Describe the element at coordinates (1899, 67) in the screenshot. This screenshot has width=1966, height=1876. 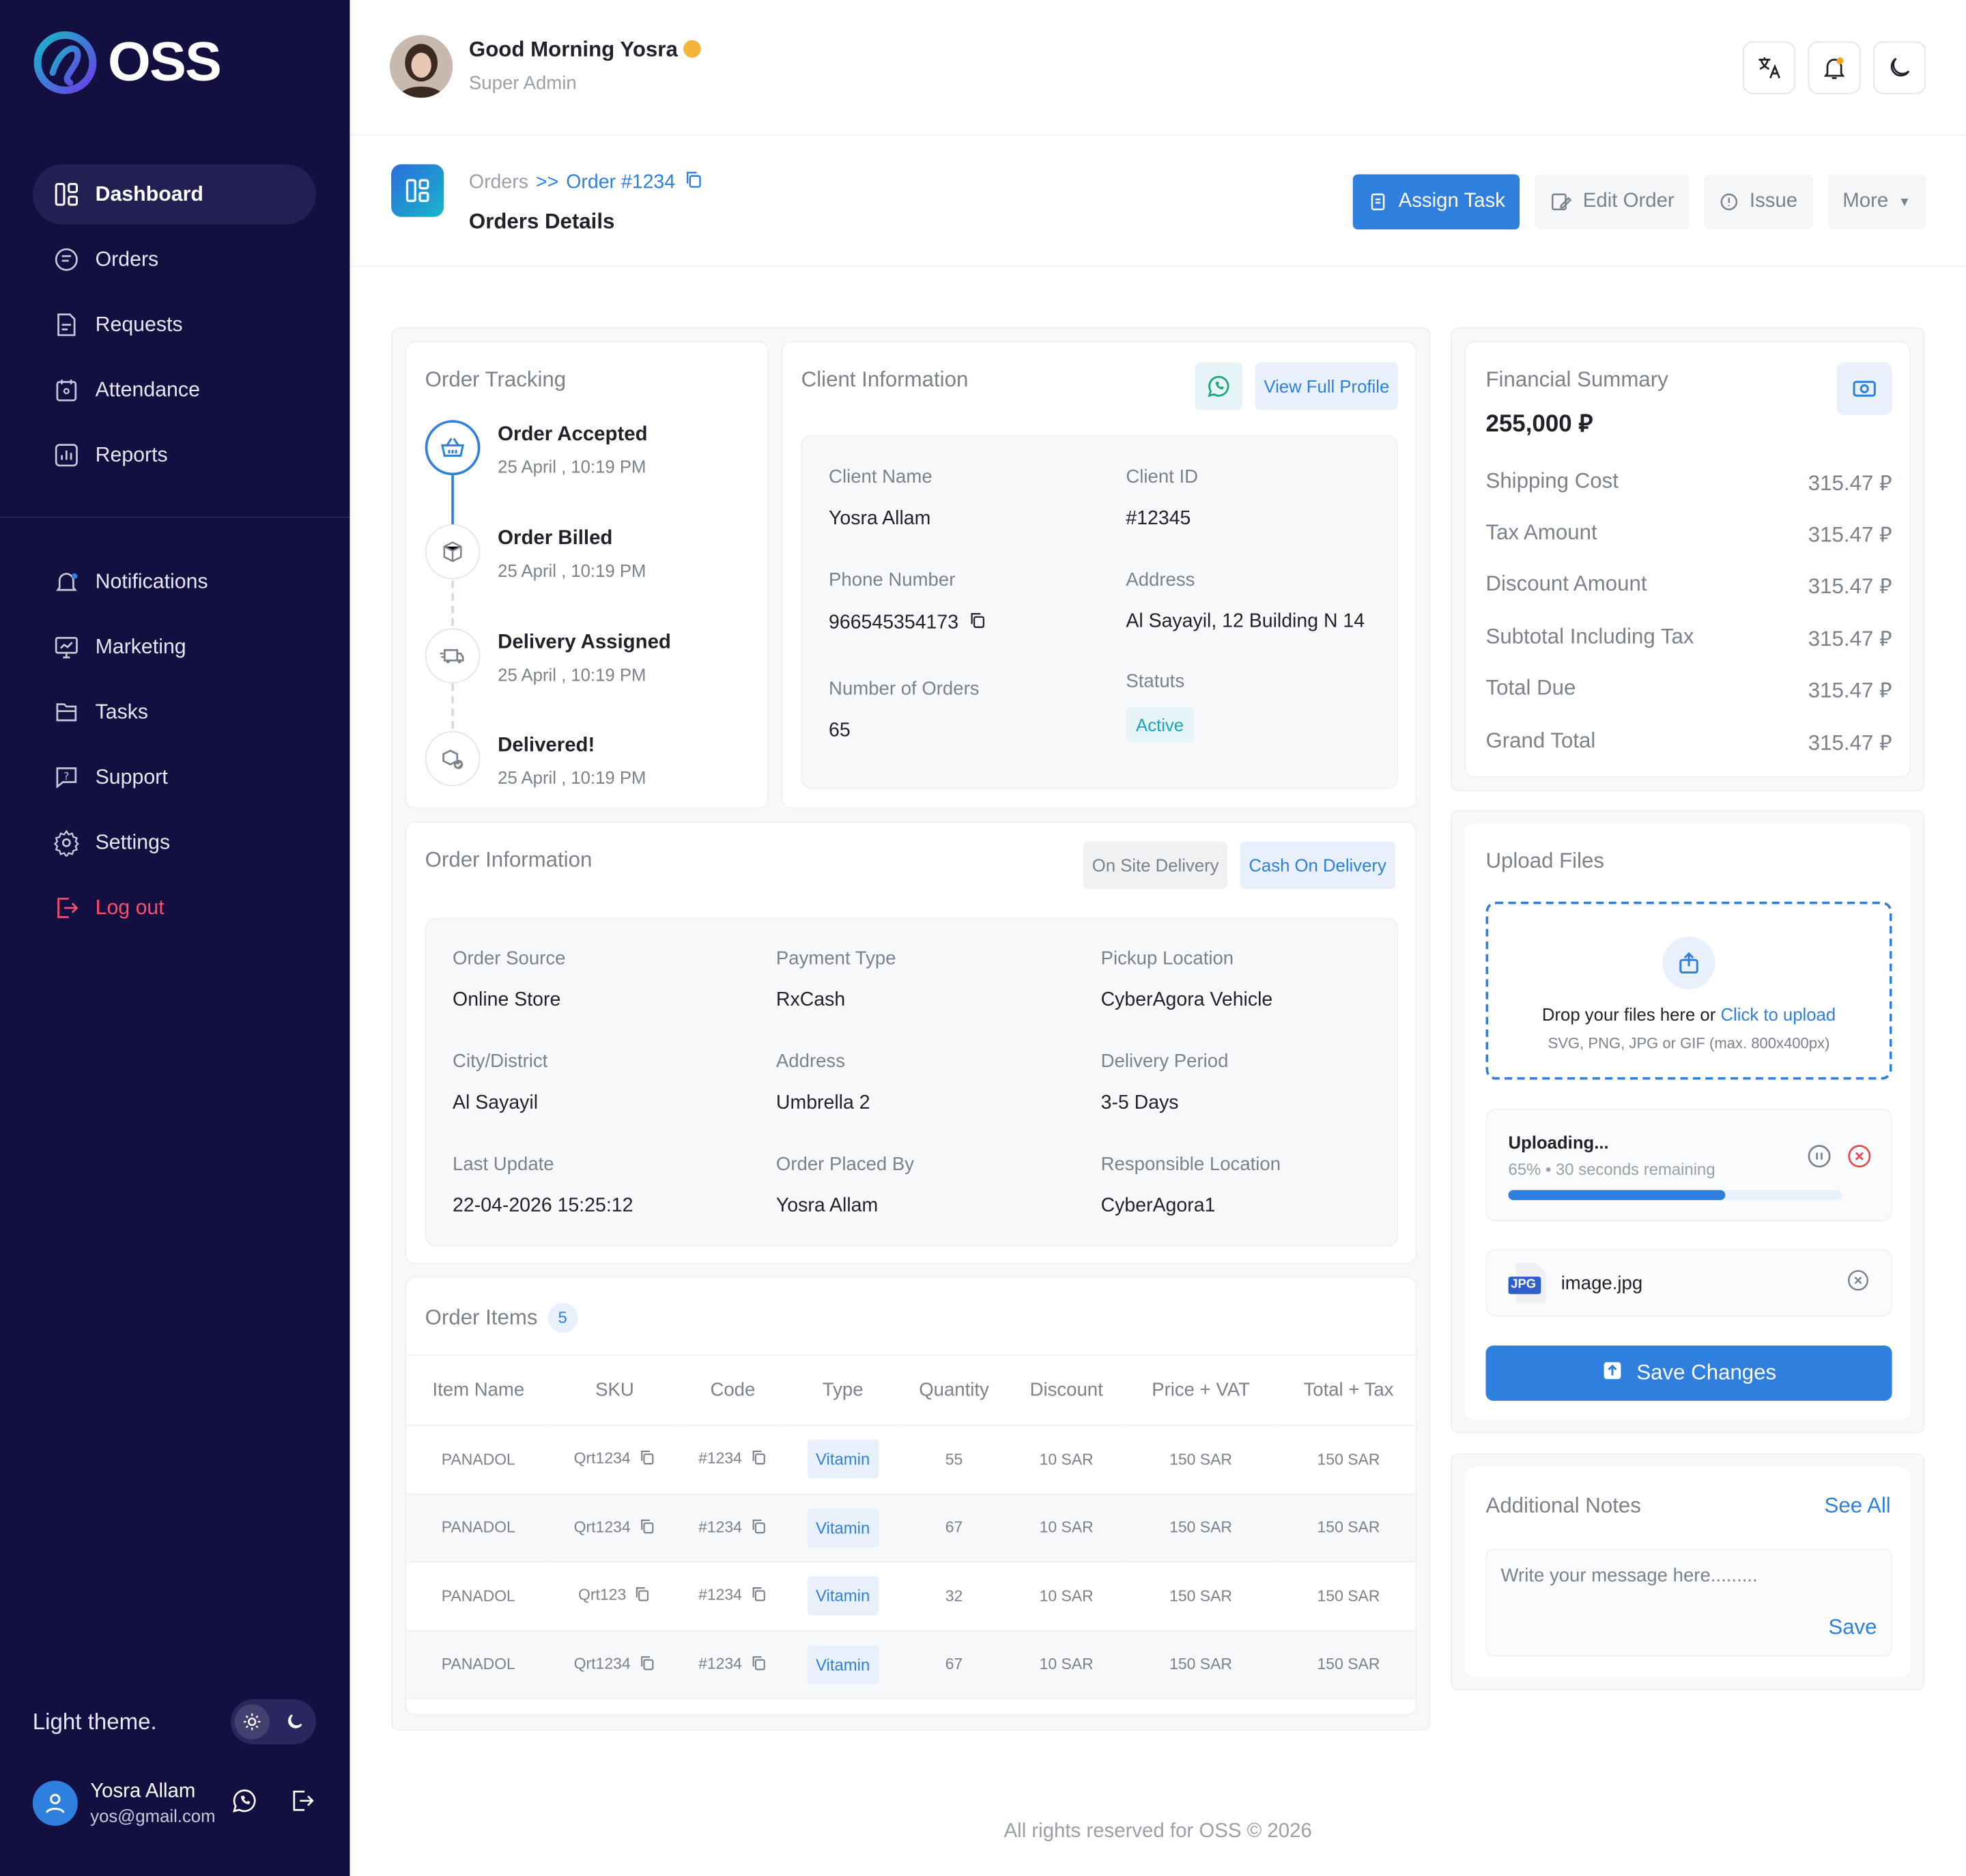
I see `dark-mode-icon` at that location.